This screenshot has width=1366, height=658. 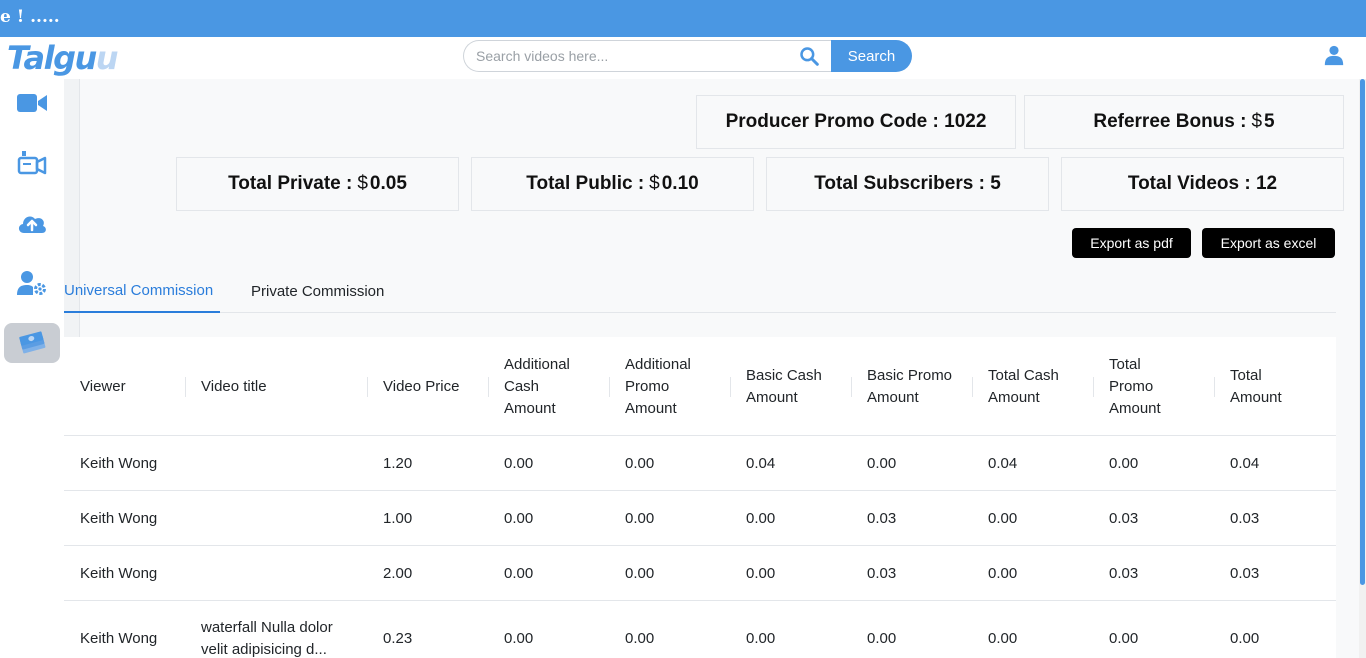 I want to click on sidebar-item-cloud-upload, so click(x=32, y=223).